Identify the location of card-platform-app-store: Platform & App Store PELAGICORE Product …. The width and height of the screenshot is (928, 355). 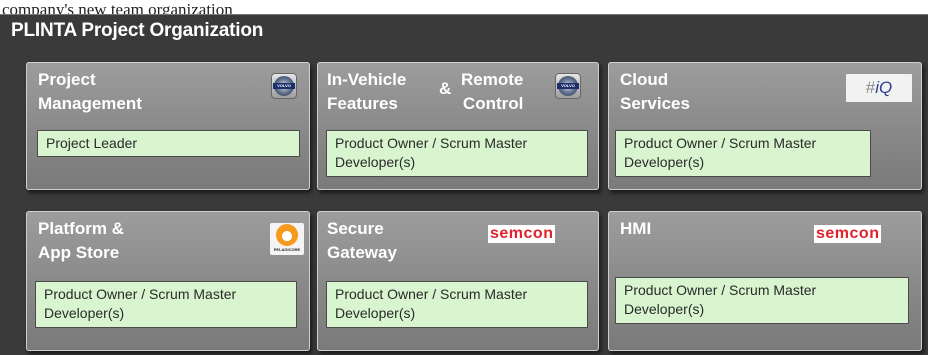
(168, 281).